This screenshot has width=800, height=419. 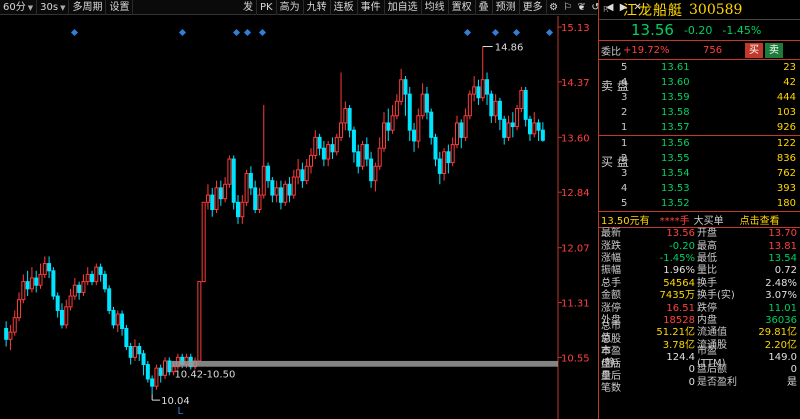 I want to click on stock-name: 江龙船艇, so click(x=653, y=10).